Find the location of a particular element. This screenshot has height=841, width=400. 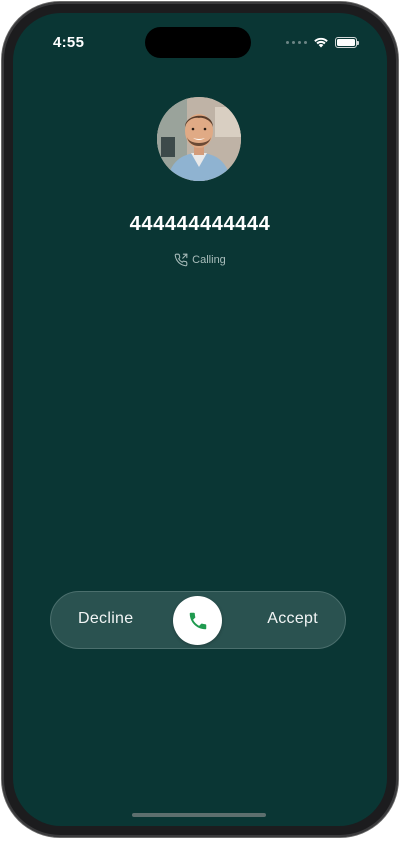

accept-label: Accept is located at coordinates (292, 619).